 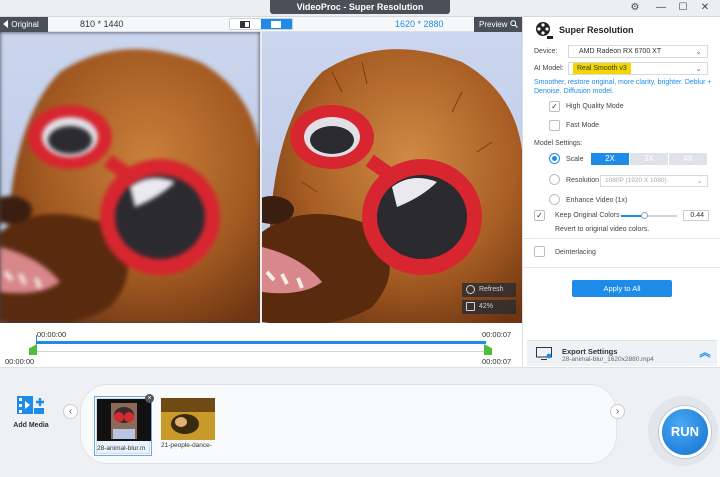 I want to click on maximize-icon: ☐, so click(x=683, y=8).